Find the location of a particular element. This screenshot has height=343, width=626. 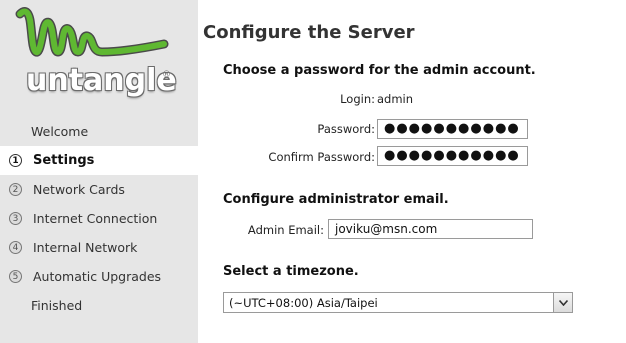

untangle-logo: untangle ® is located at coordinates (99, 56).